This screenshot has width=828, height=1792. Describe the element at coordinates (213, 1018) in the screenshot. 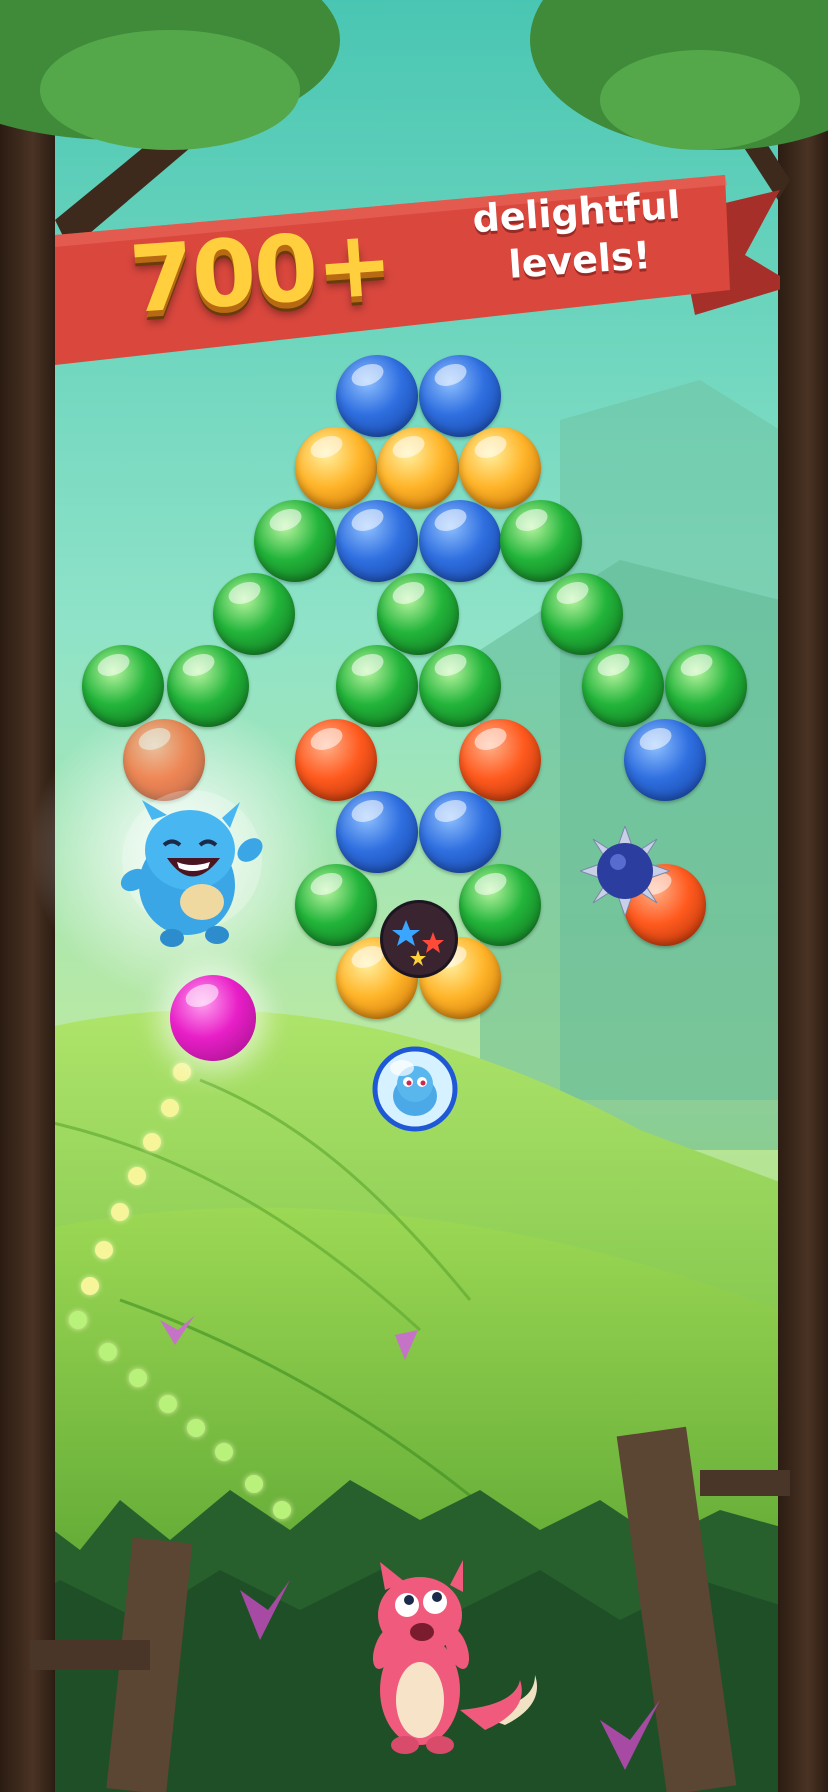

I see `magenta-shot-bubble` at that location.